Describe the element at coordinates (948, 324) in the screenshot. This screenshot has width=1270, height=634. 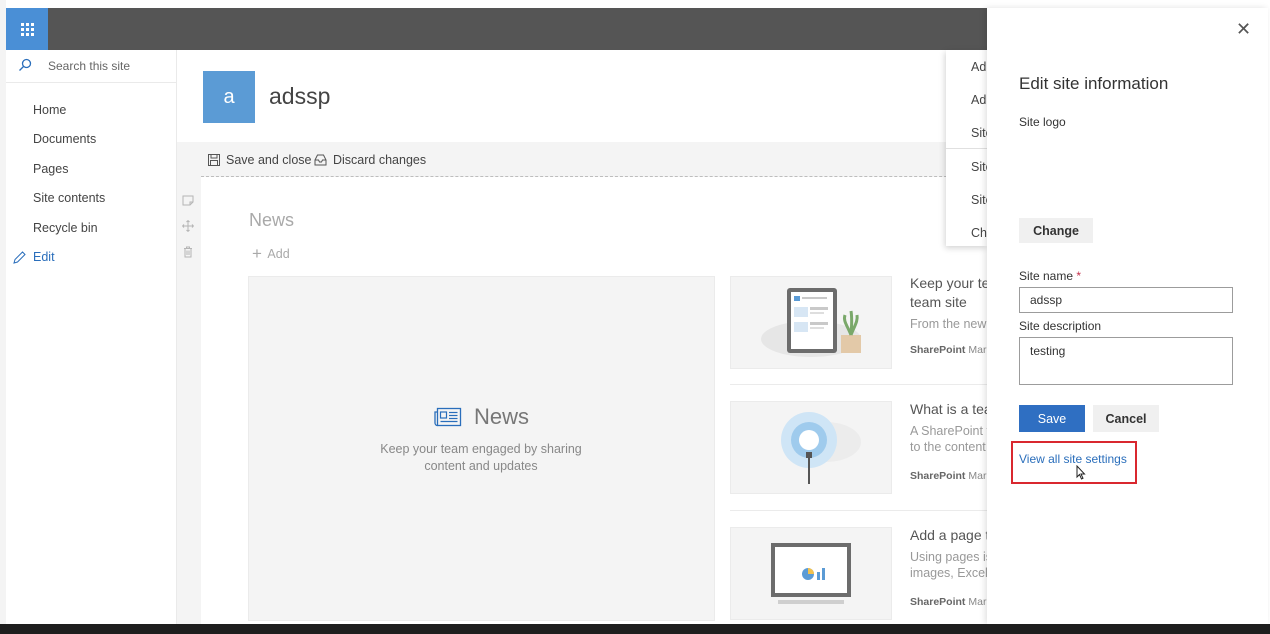
I see `news-card-description: From the new` at that location.